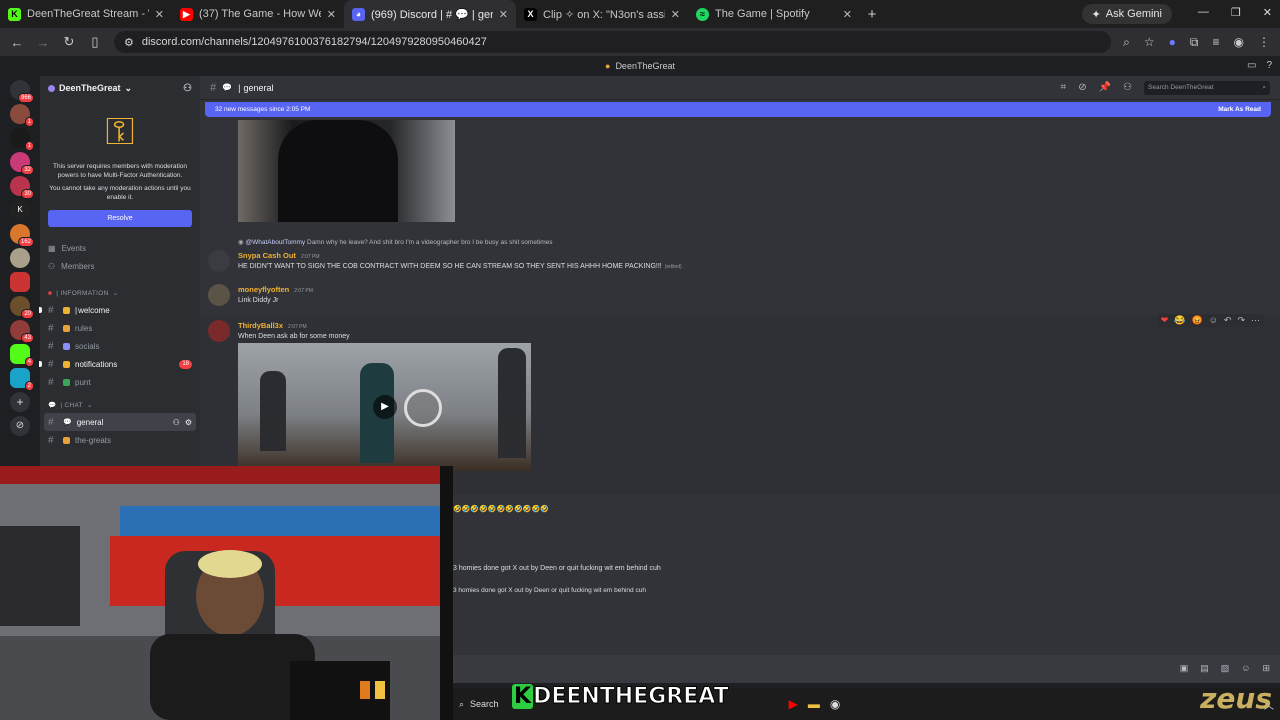 This screenshot has width=1280, height=720. What do you see at coordinates (1105, 87) in the screenshot?
I see `pin-icon: 📌` at bounding box center [1105, 87].